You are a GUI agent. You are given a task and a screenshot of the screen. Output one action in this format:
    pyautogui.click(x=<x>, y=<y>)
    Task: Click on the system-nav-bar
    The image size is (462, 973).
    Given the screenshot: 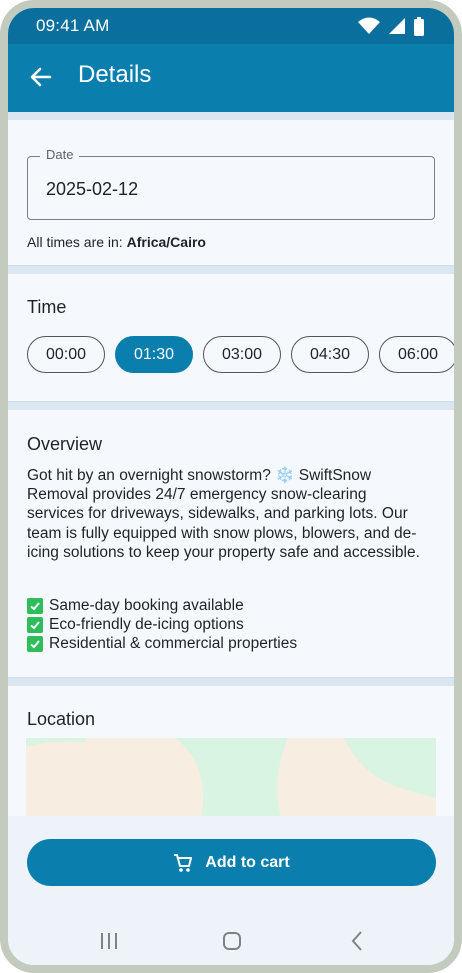 What is the action you would take?
    pyautogui.click(x=231, y=945)
    